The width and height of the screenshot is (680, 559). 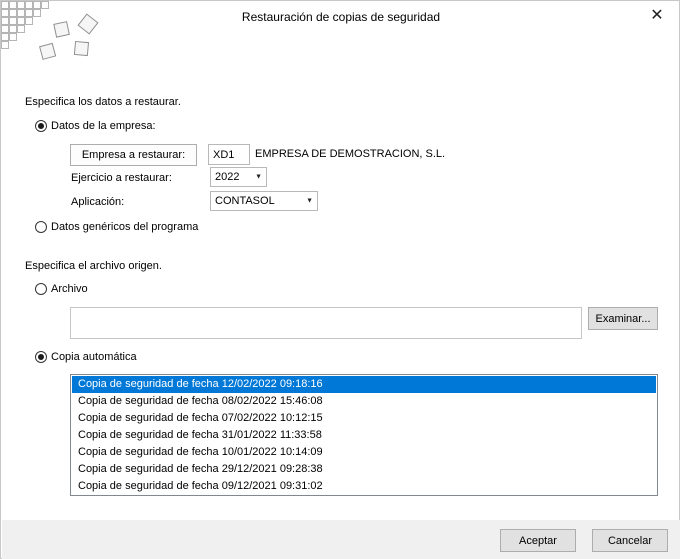 What do you see at coordinates (41, 357) in the screenshot?
I see `radio-copia` at bounding box center [41, 357].